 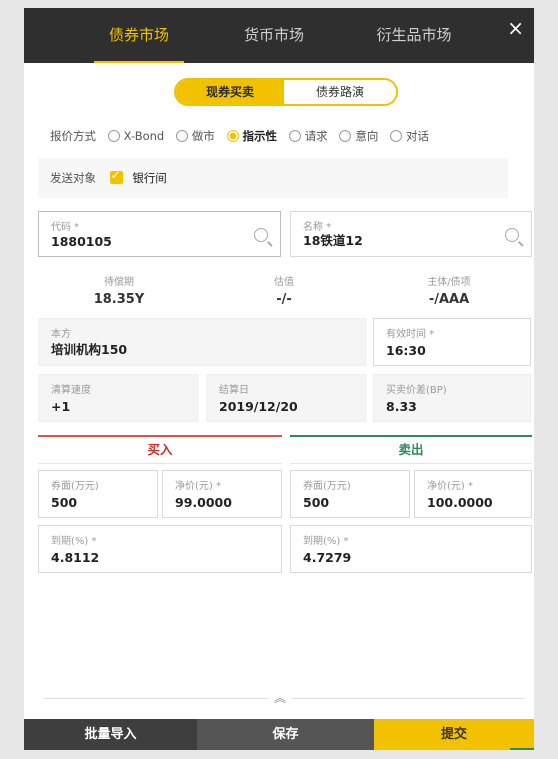 What do you see at coordinates (449, 290) in the screenshot?
I see `rating: 主体/债项 -/AAA` at bounding box center [449, 290].